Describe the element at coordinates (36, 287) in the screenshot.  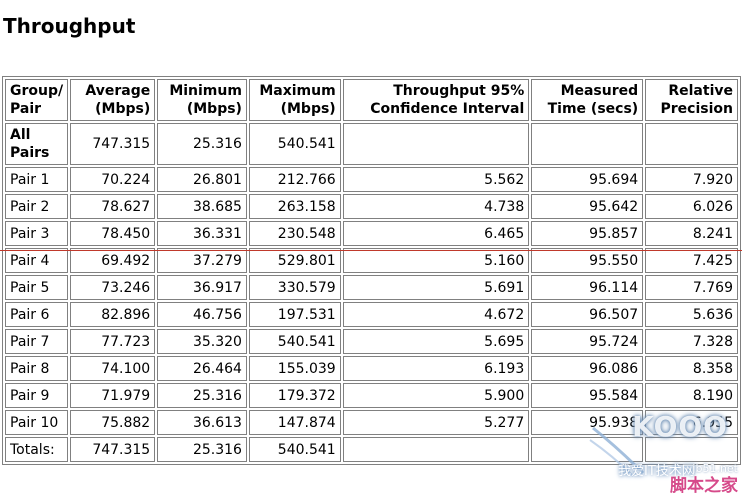
I see `table-cell: Pair 5` at that location.